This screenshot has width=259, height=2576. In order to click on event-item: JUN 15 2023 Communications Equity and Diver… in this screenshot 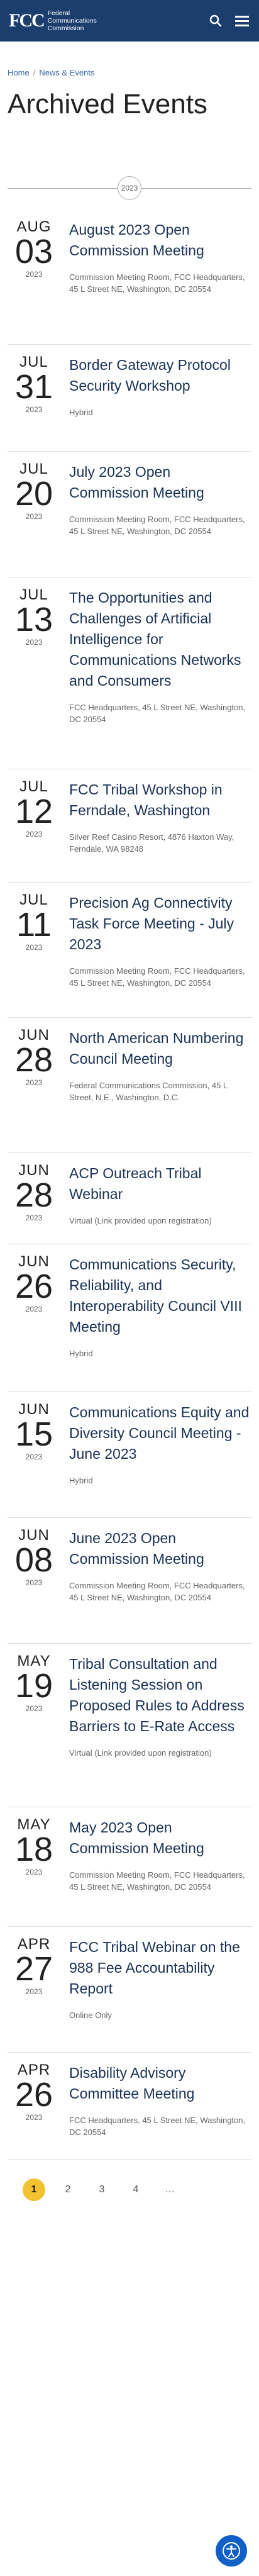, I will do `click(129, 1455)`.